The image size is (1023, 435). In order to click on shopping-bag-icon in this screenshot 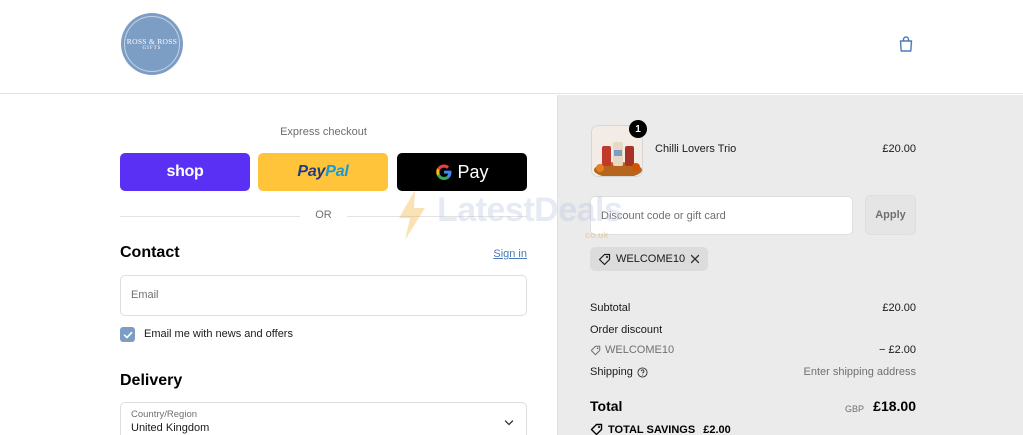, I will do `click(906, 44)`.